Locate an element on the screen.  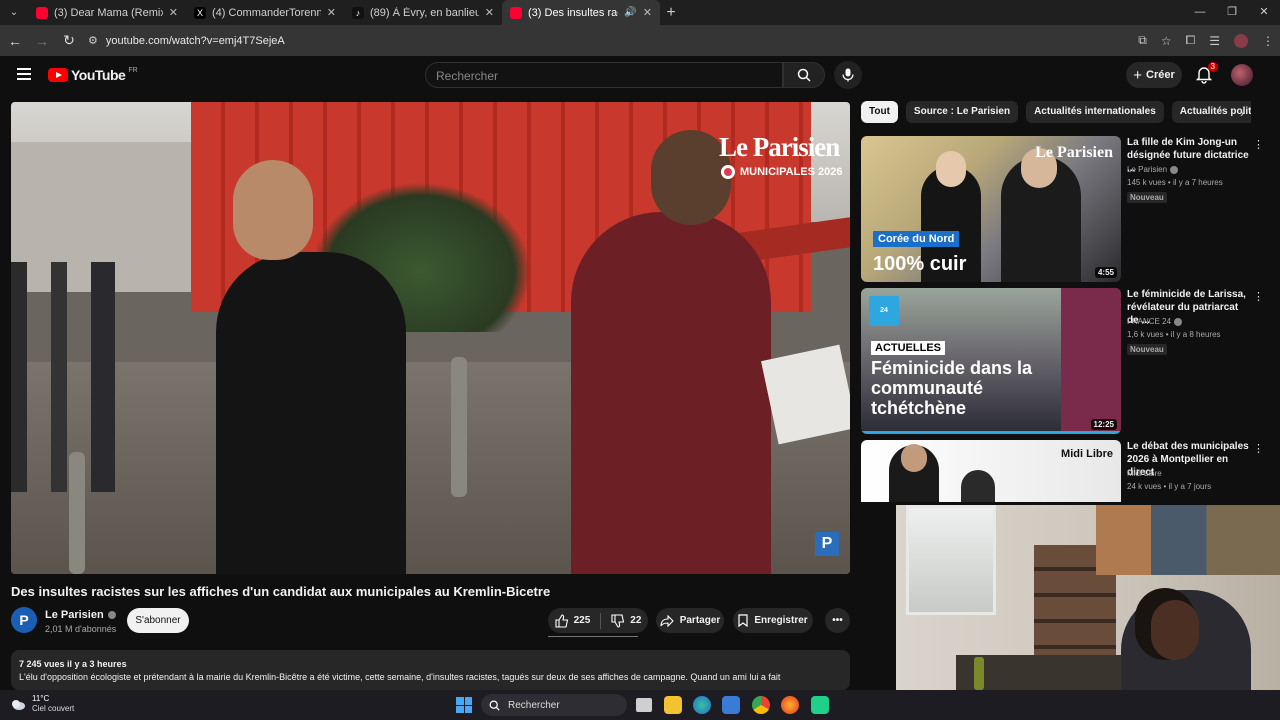
share-label: Partager is located at coordinates (700, 620).